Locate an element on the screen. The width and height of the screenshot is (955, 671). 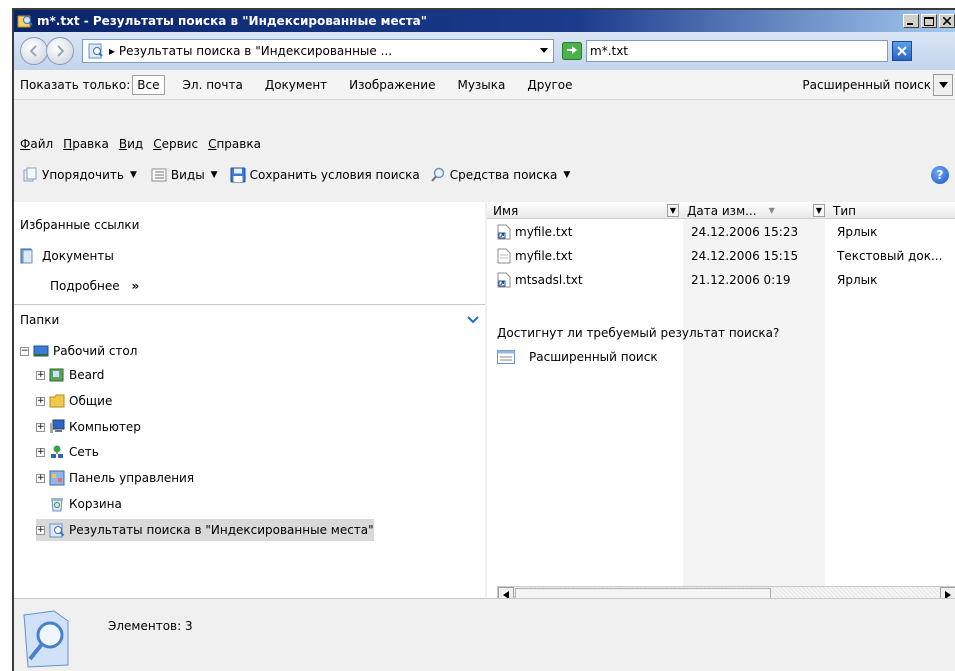
tree-item-label: Сеть is located at coordinates (84, 452).